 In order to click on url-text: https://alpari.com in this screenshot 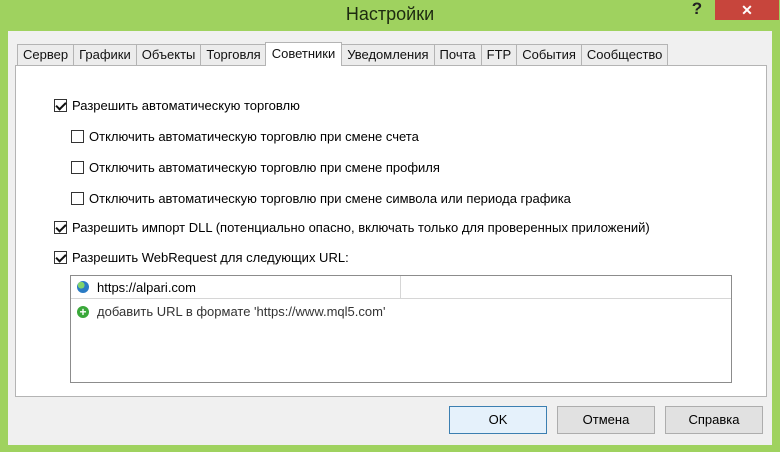, I will do `click(146, 287)`.